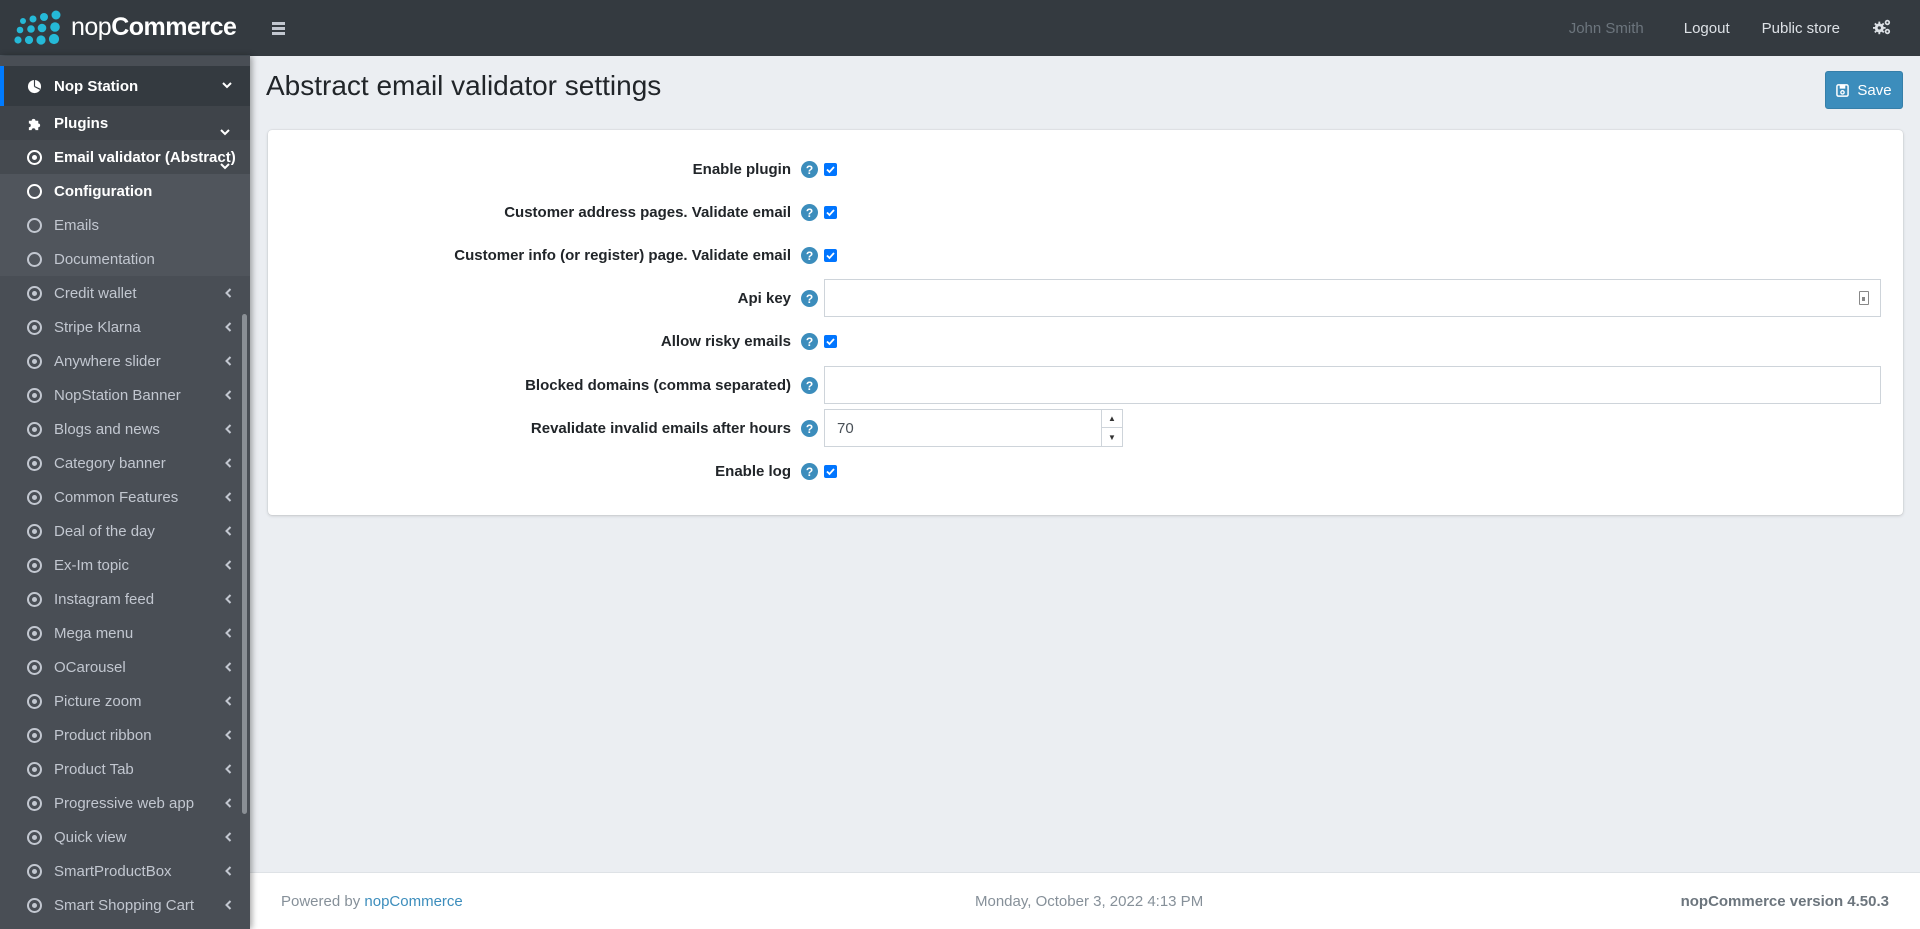 This screenshot has width=1920, height=929. Describe the element at coordinates (103, 735) in the screenshot. I see `sidebar-item-label: Product ribbon` at that location.